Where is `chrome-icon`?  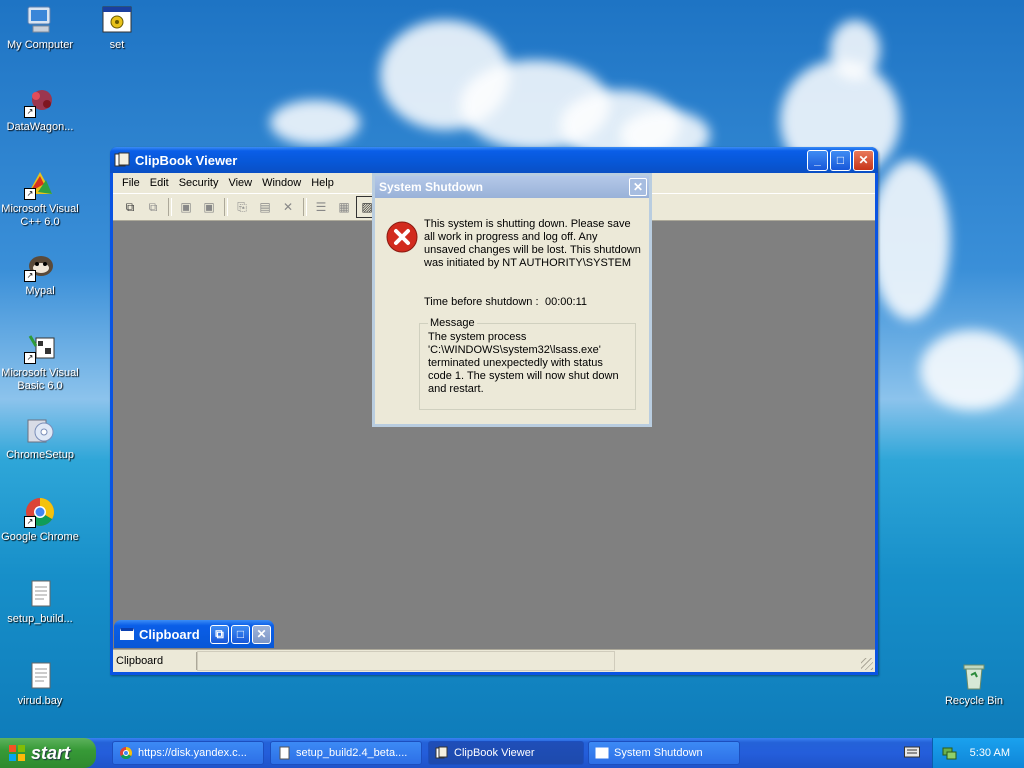 chrome-icon is located at coordinates (126, 753).